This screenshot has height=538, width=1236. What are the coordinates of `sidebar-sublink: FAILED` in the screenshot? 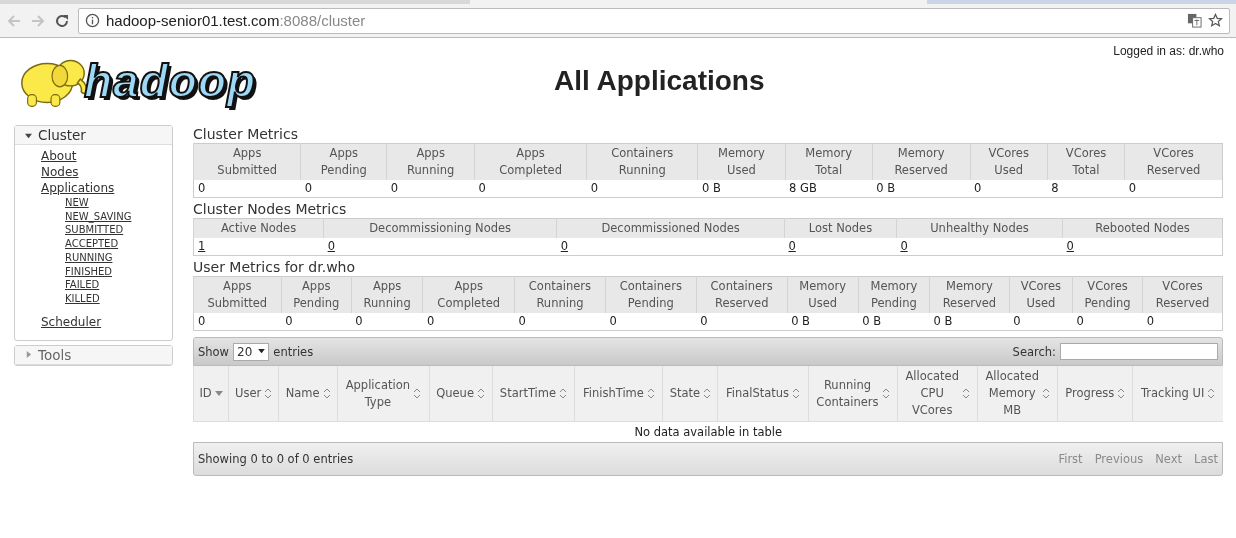 It's located at (82, 285).